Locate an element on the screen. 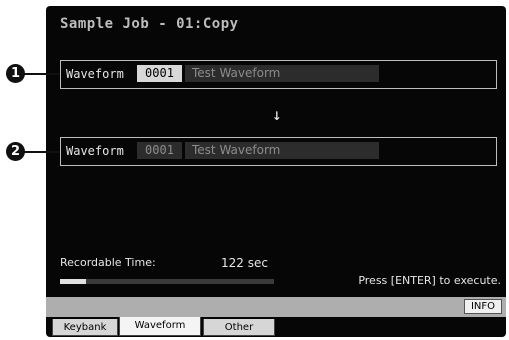  tab-waveform: Waveform is located at coordinates (160, 326).